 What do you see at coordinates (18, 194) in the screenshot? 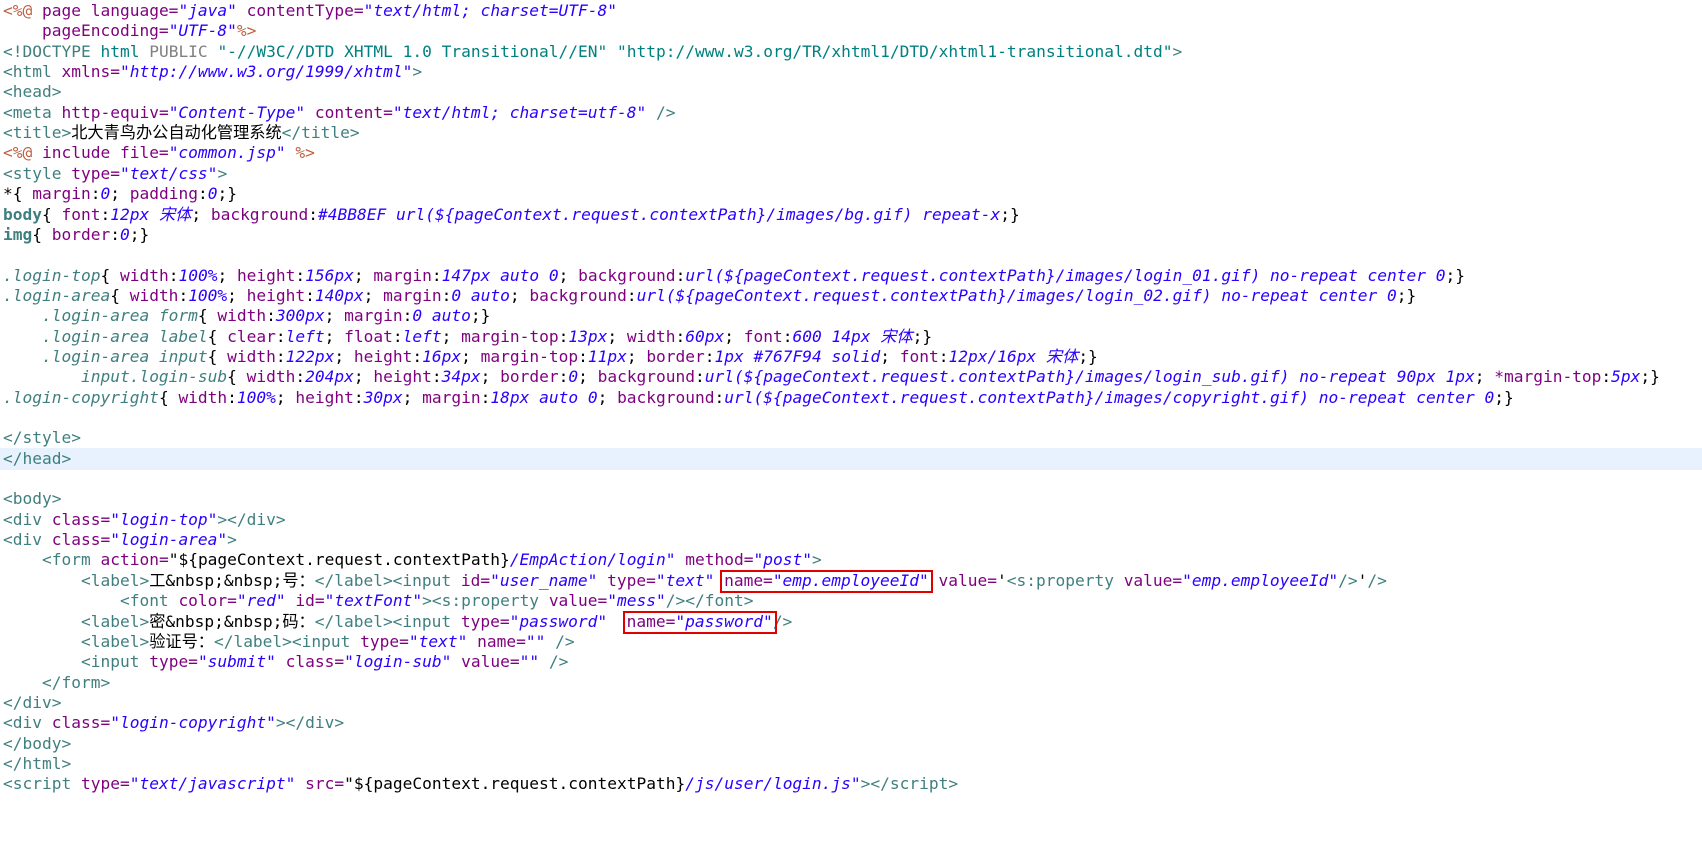
I see `code-token: *{` at bounding box center [18, 194].